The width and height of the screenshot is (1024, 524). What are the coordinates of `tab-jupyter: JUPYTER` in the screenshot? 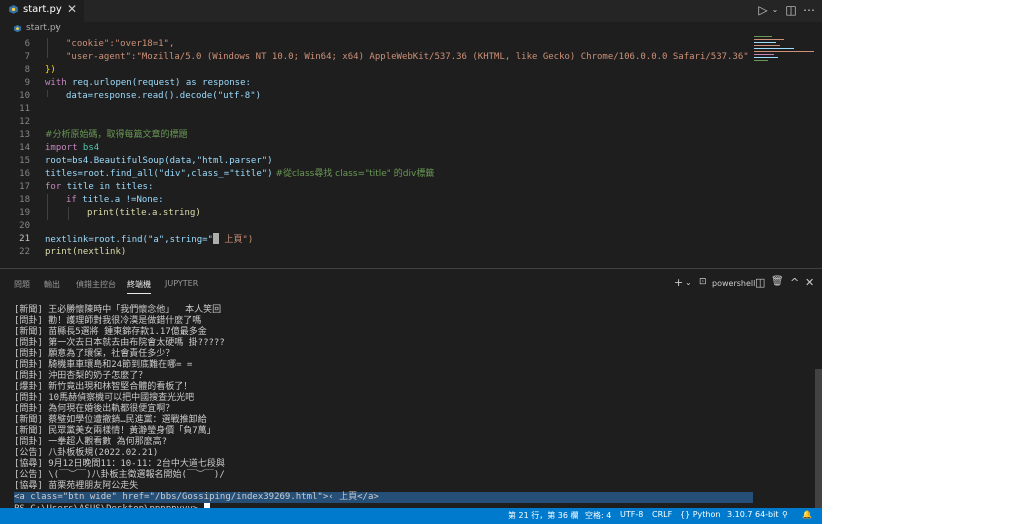 It's located at (181, 283).